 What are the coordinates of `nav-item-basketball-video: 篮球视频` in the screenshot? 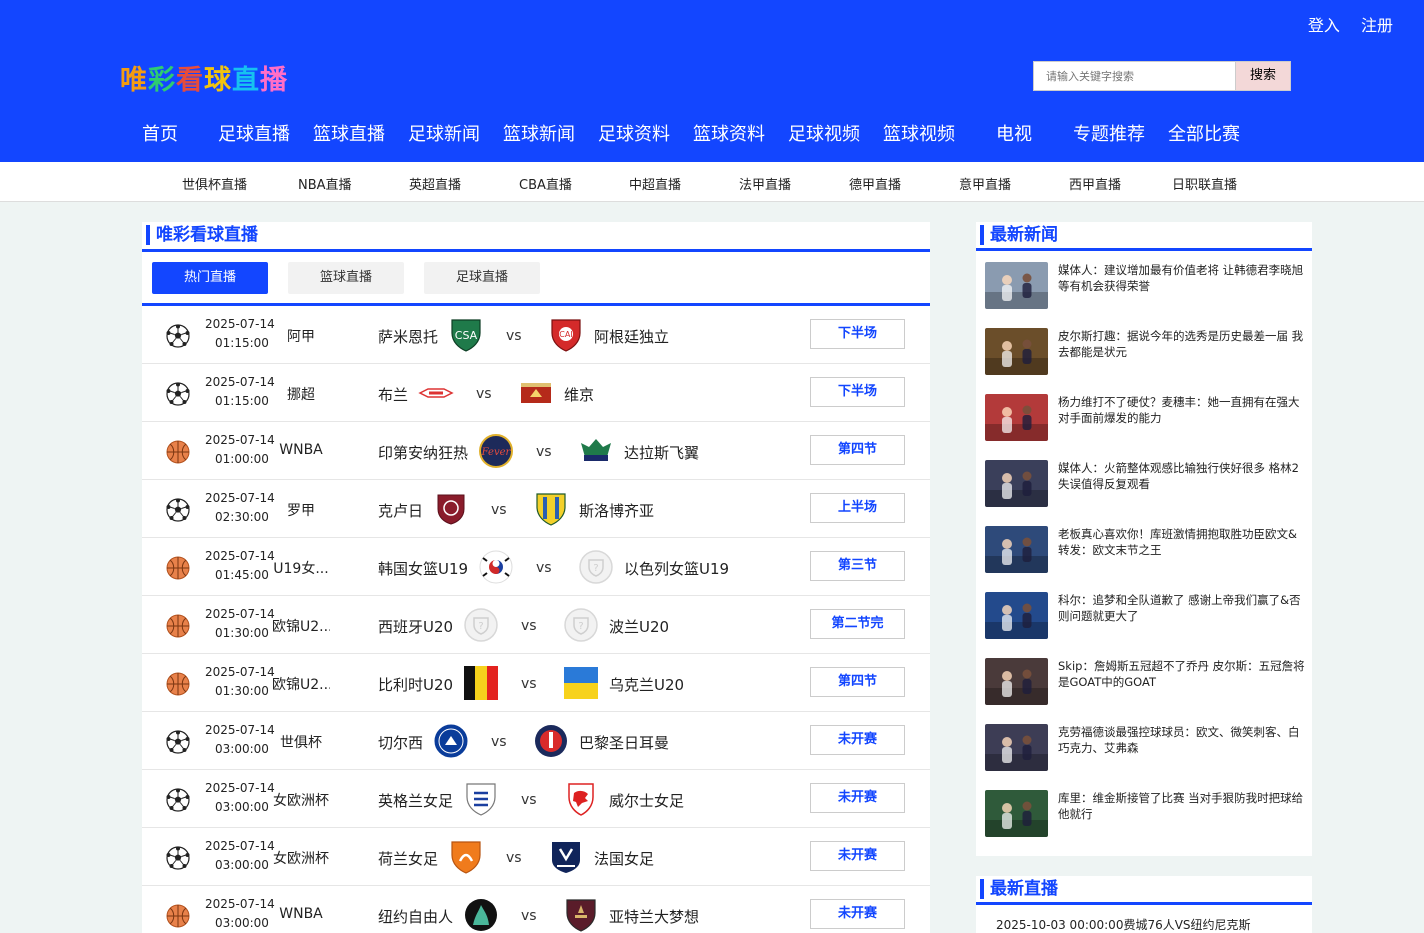 It's located at (919, 133).